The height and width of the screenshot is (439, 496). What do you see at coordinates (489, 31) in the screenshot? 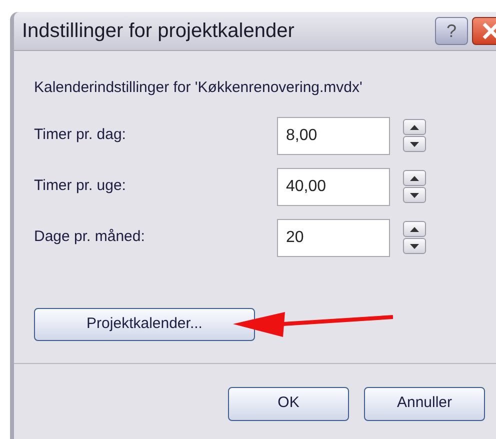
I see `close-icon` at bounding box center [489, 31].